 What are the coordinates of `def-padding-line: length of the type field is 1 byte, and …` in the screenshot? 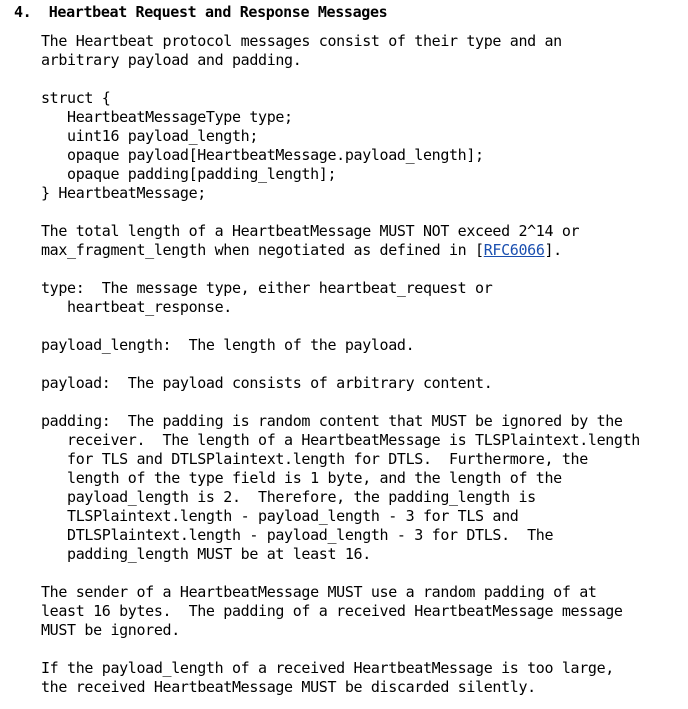 It's located at (301, 478).